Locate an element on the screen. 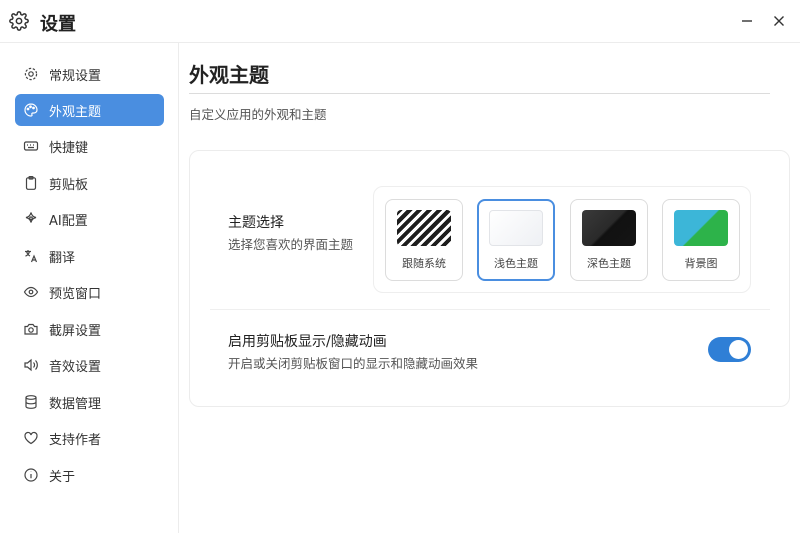  animation-section-desc: 开启或关闭剪贴板窗口的显示和隐藏动画效果 is located at coordinates (353, 363).